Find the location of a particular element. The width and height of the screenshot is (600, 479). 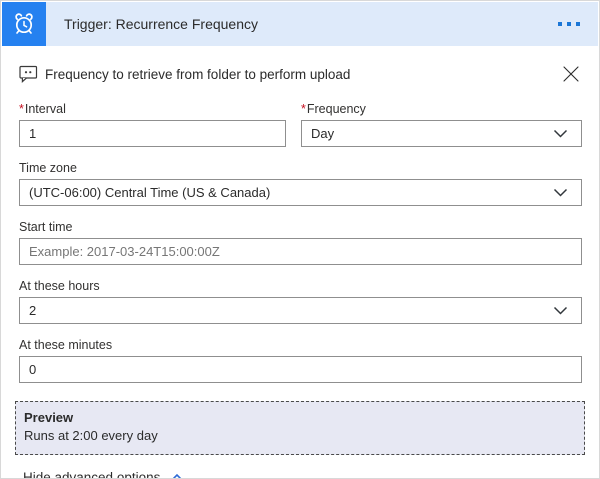

interval-input is located at coordinates (152, 133).